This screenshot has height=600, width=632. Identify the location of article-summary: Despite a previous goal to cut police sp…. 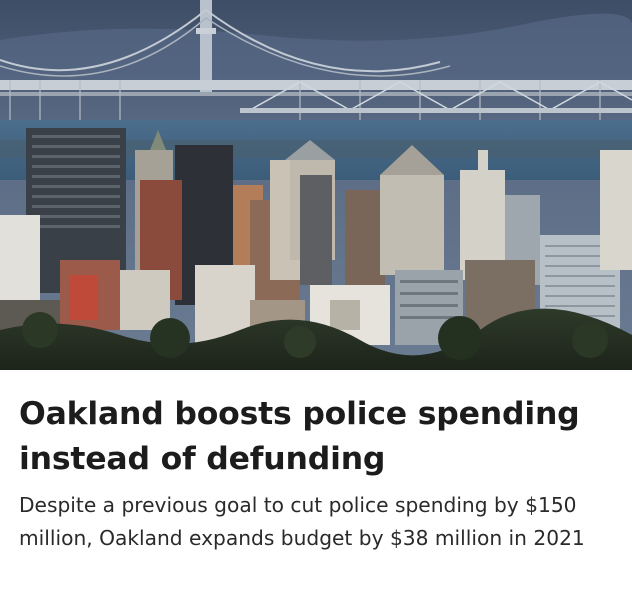
(302, 521).